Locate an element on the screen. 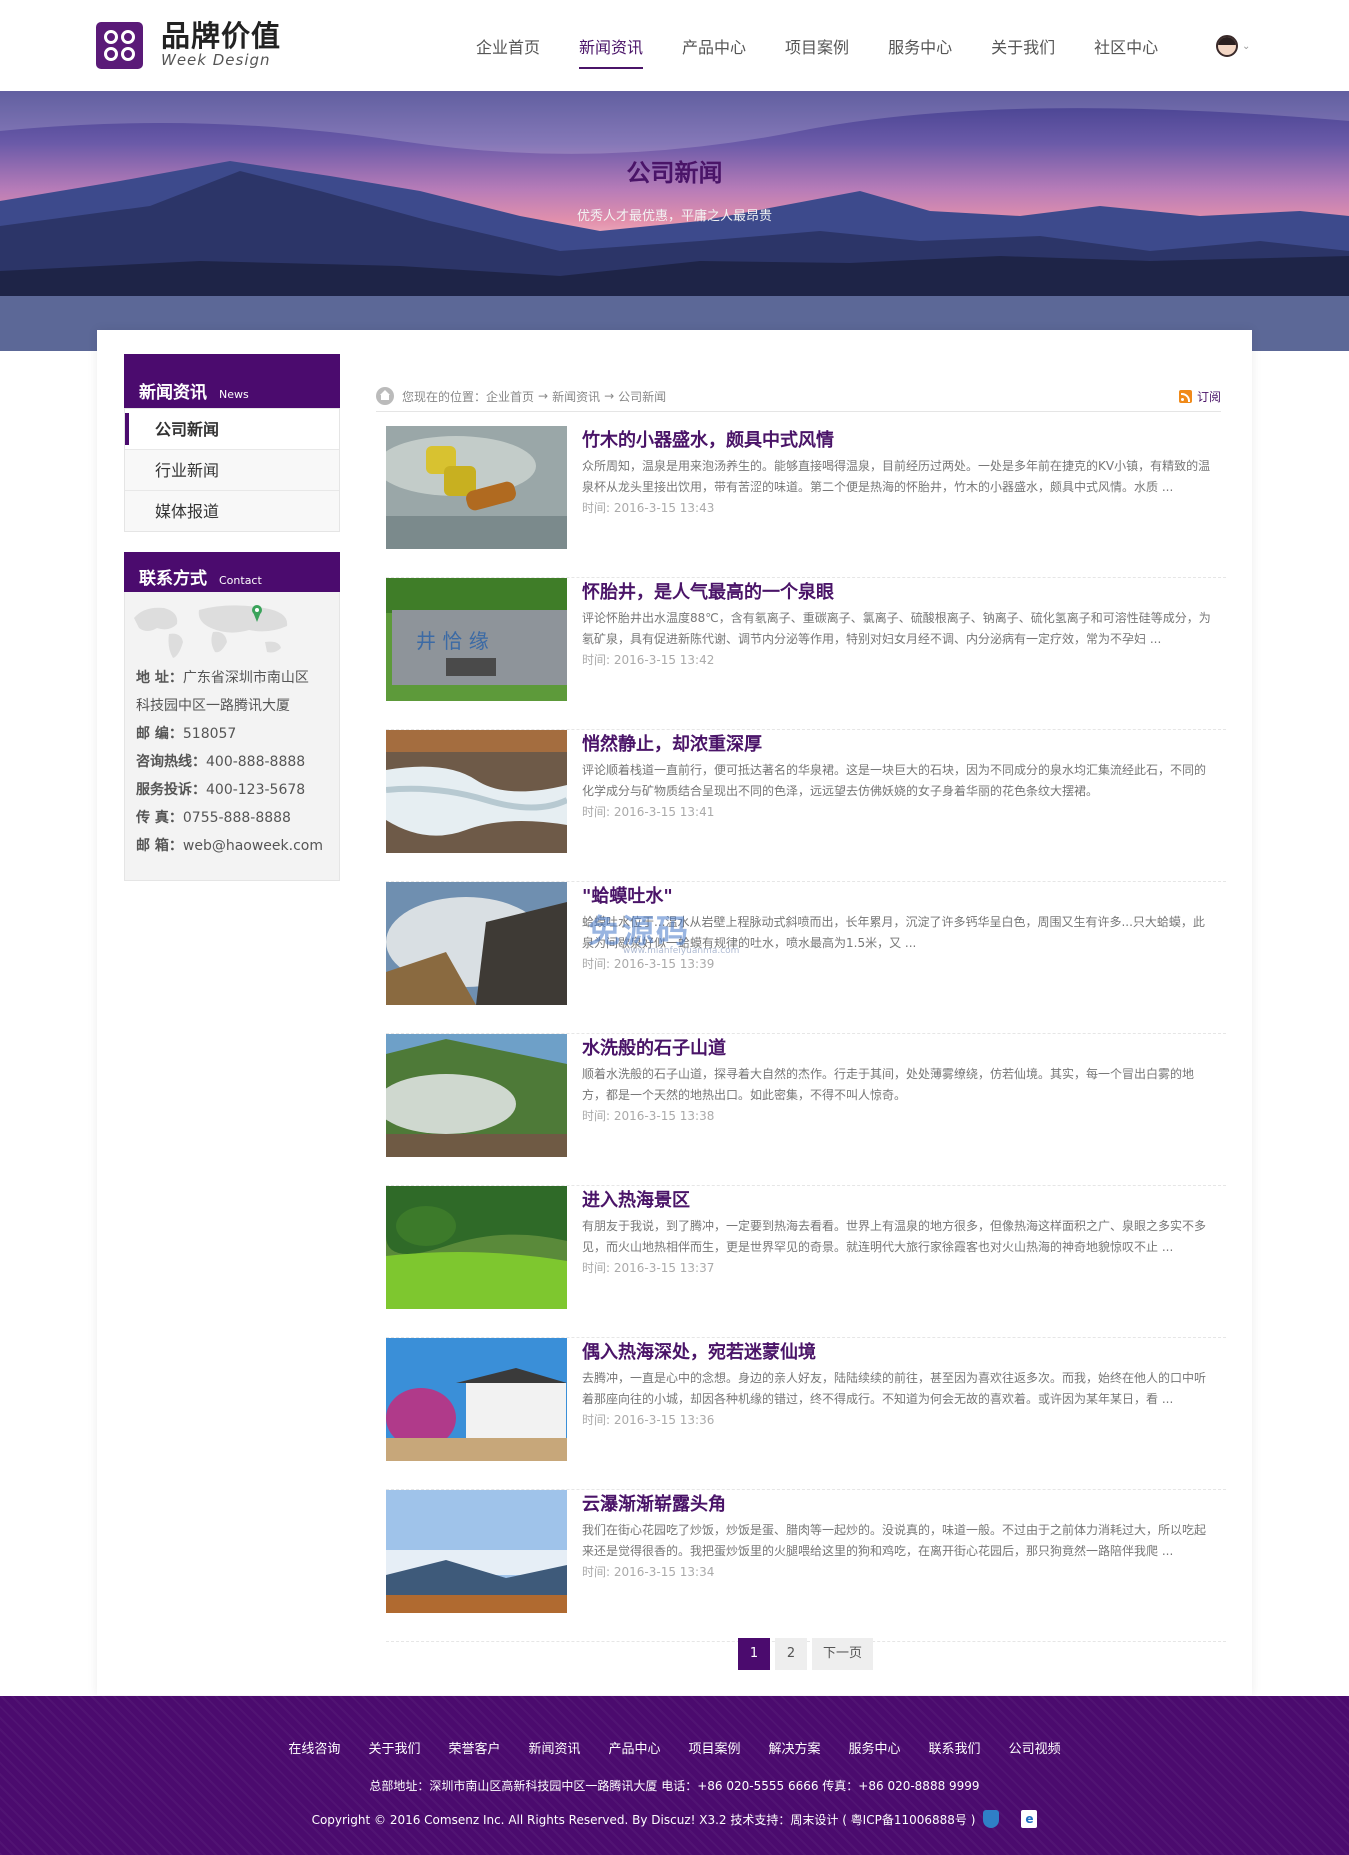  main-nav: 企业首页 新闻资讯 产品中心 项目案例 服务中心 关于我们 社区中心 is located at coordinates (836, 51).